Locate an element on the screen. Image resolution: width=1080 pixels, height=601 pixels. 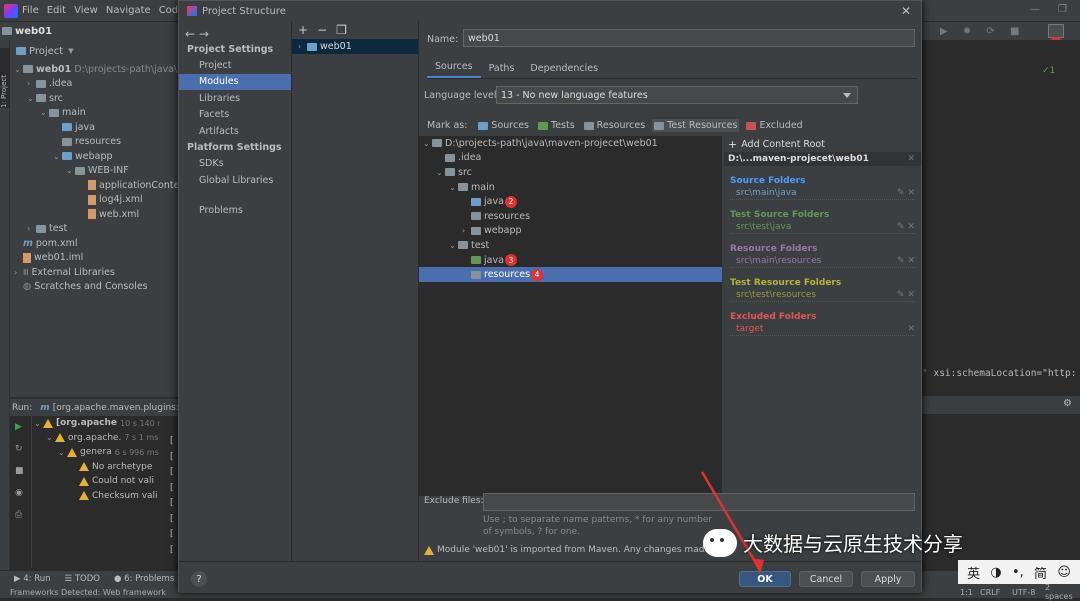
source-tree-item: java 2 is located at coordinates (570, 201).